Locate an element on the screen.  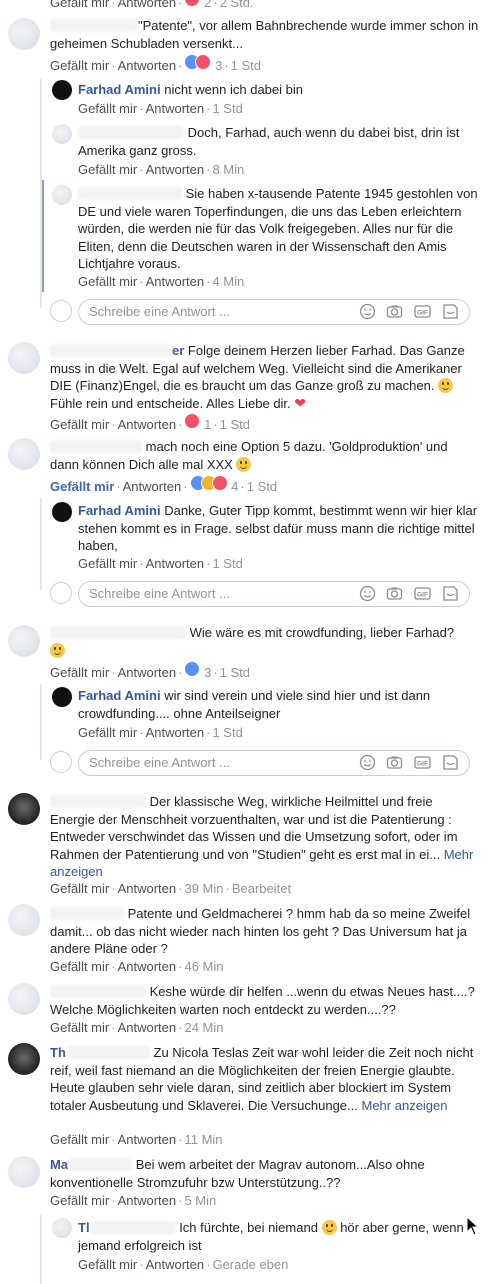
comment-actions: Gefällt mir · Antworten · 46 Min is located at coordinates (137, 966).